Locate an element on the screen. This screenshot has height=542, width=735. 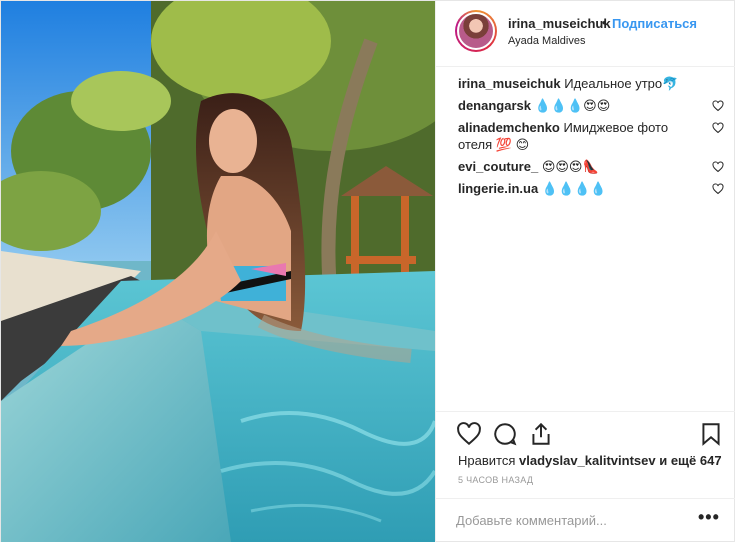
comment-username: evi_couture_ is located at coordinates (498, 166).